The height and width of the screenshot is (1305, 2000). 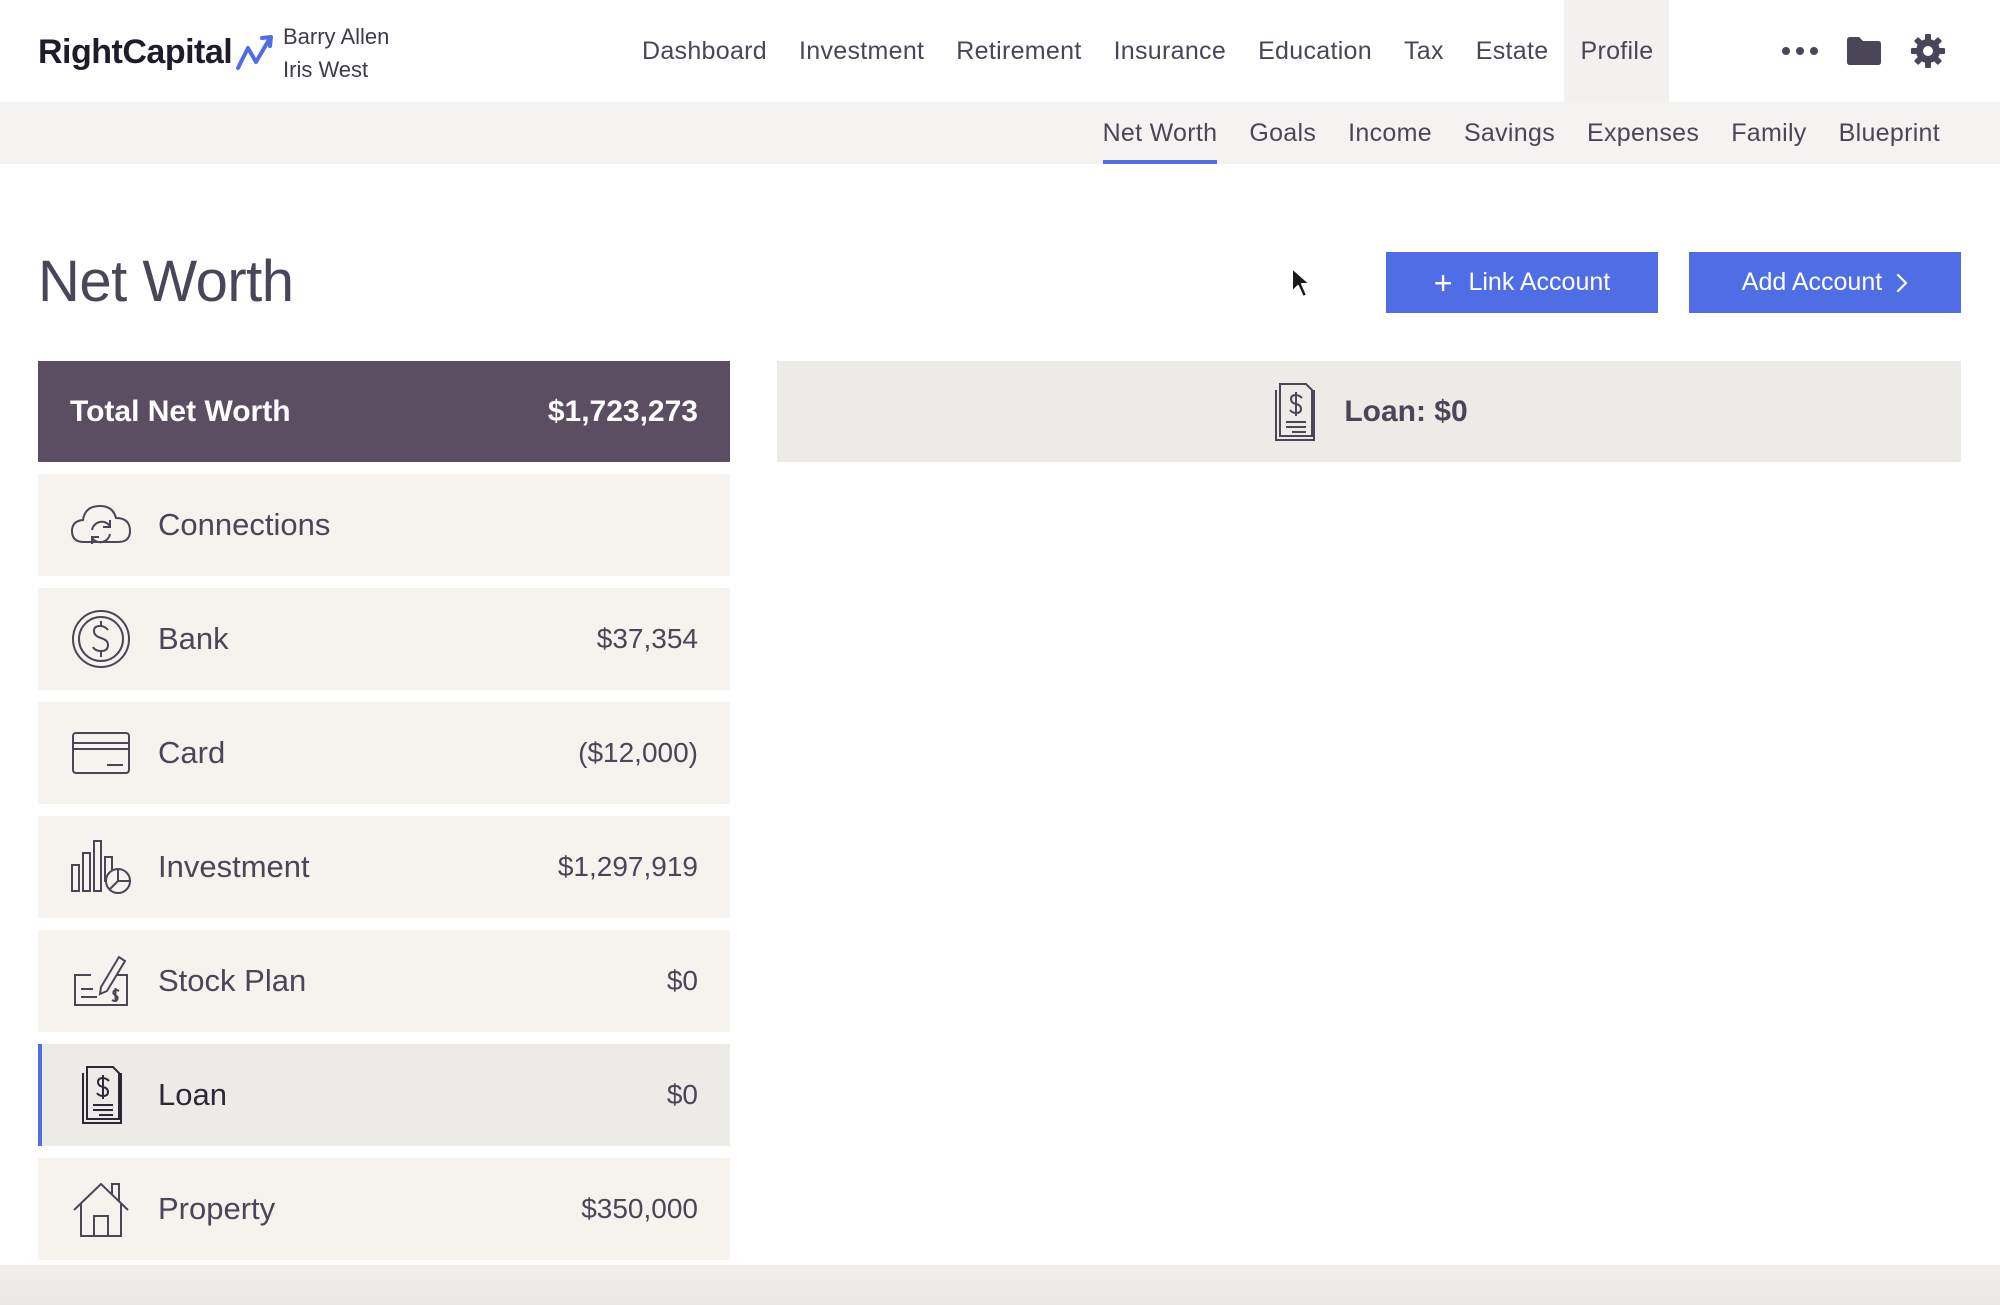 What do you see at coordinates (135, 51) in the screenshot?
I see `brand-name: RightCapital` at bounding box center [135, 51].